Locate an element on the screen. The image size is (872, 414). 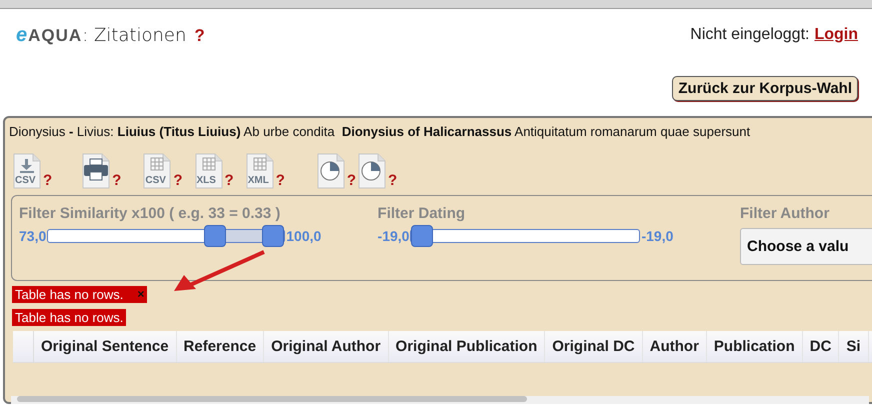
table-icon: XML is located at coordinates (260, 171).